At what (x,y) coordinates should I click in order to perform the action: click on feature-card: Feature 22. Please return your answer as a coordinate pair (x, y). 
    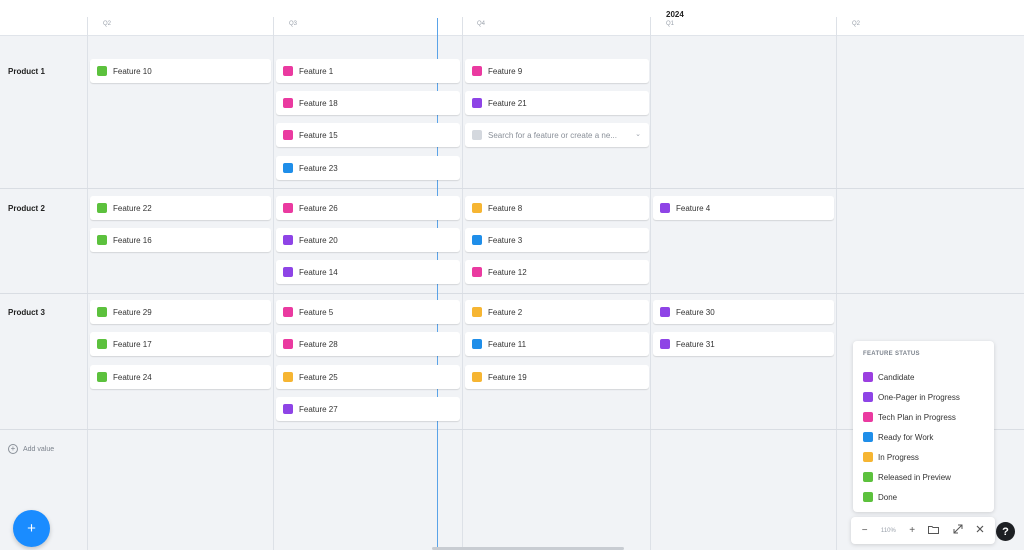
    Looking at the image, I should click on (180, 208).